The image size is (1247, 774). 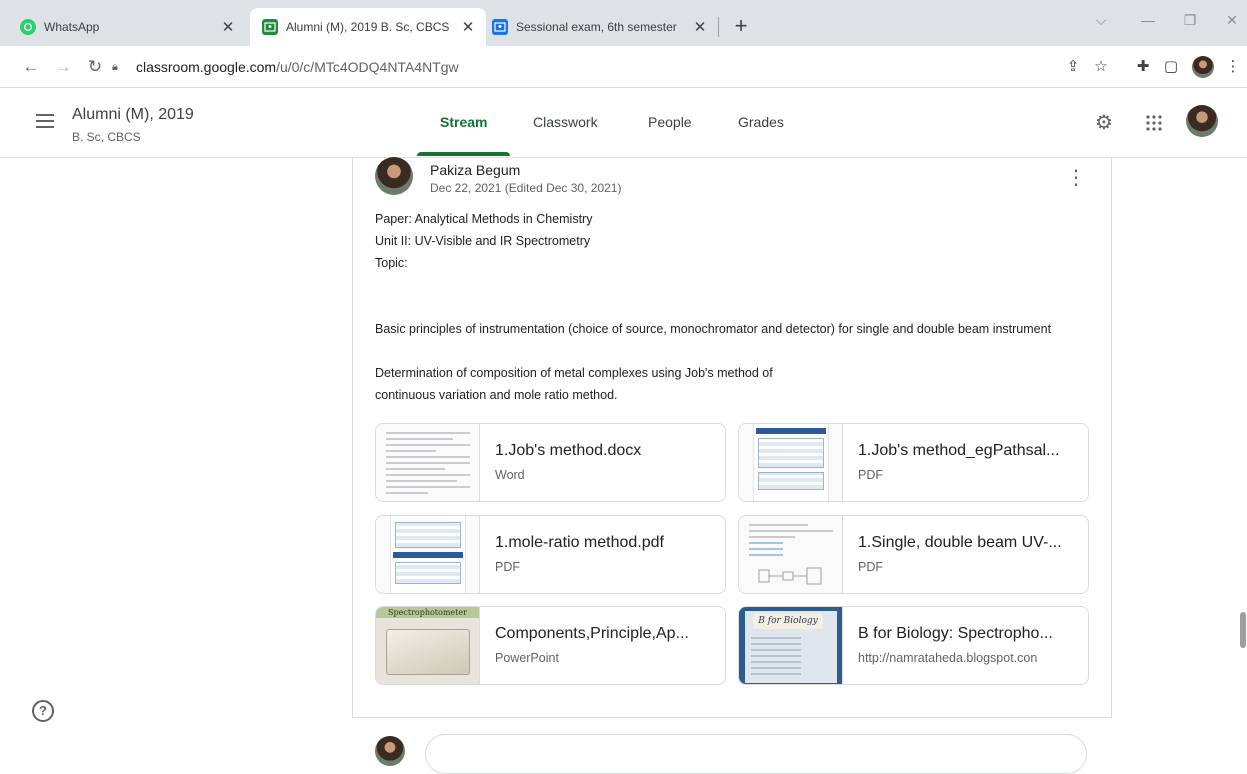 I want to click on tab-grades: Grades, so click(x=761, y=122).